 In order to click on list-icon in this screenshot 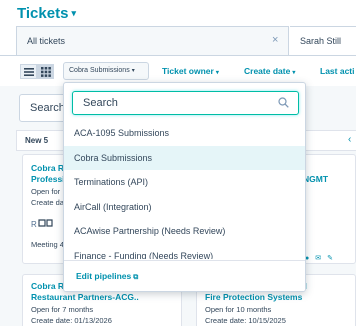, I will do `click(29, 72)`.